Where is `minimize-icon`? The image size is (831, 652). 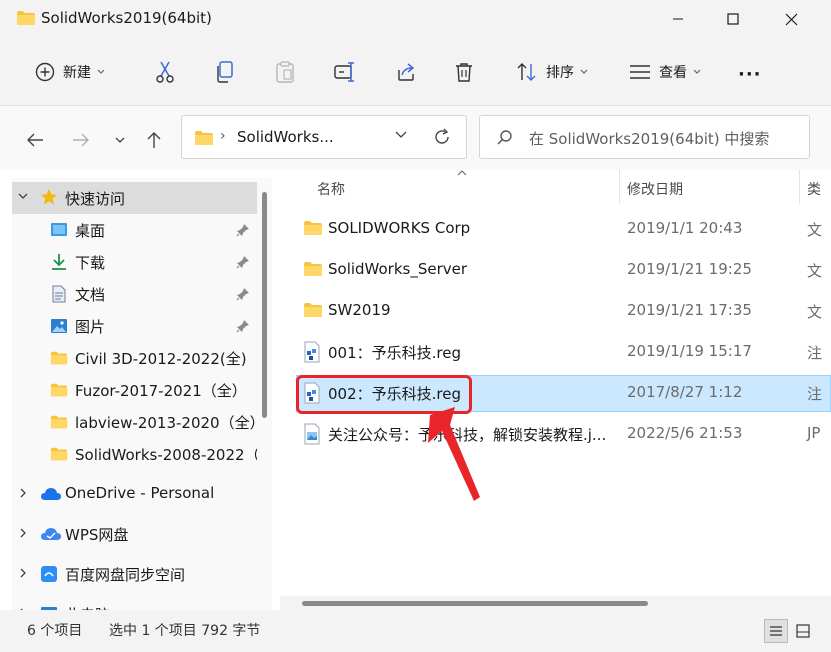
minimize-icon is located at coordinates (678, 19).